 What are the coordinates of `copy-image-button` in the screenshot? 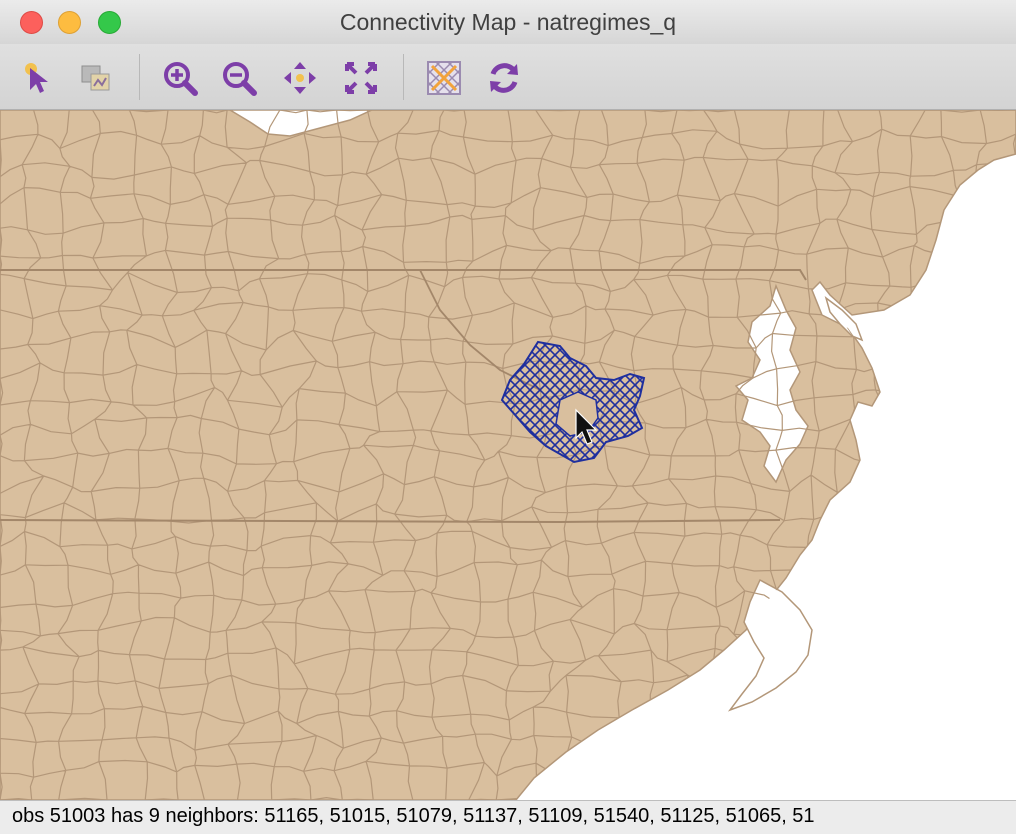 It's located at (96, 78).